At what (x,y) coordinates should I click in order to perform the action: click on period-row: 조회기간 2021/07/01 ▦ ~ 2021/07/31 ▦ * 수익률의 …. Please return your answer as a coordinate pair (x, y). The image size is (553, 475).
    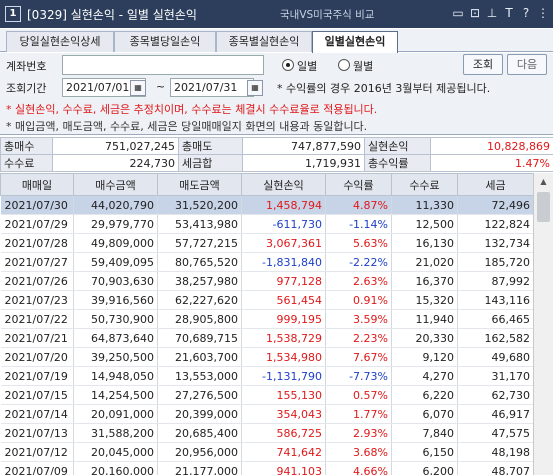
    Looking at the image, I should click on (276, 88).